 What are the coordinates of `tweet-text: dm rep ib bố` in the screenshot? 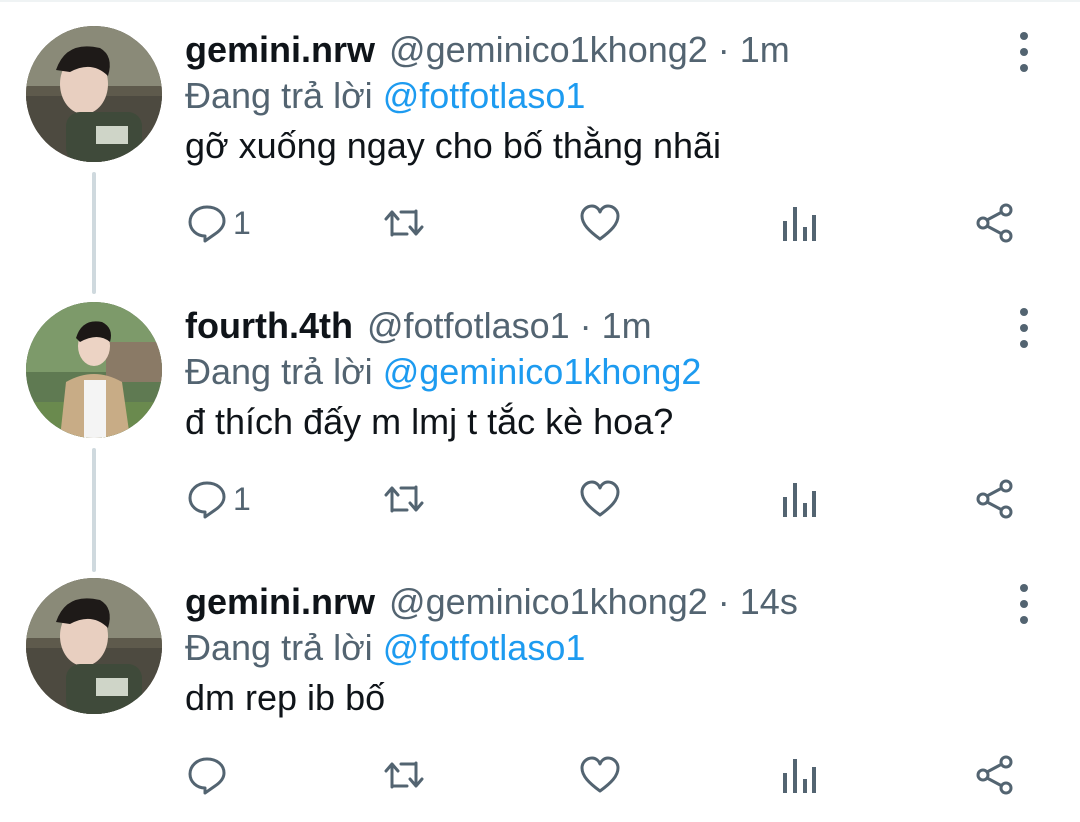 It's located at (285, 697).